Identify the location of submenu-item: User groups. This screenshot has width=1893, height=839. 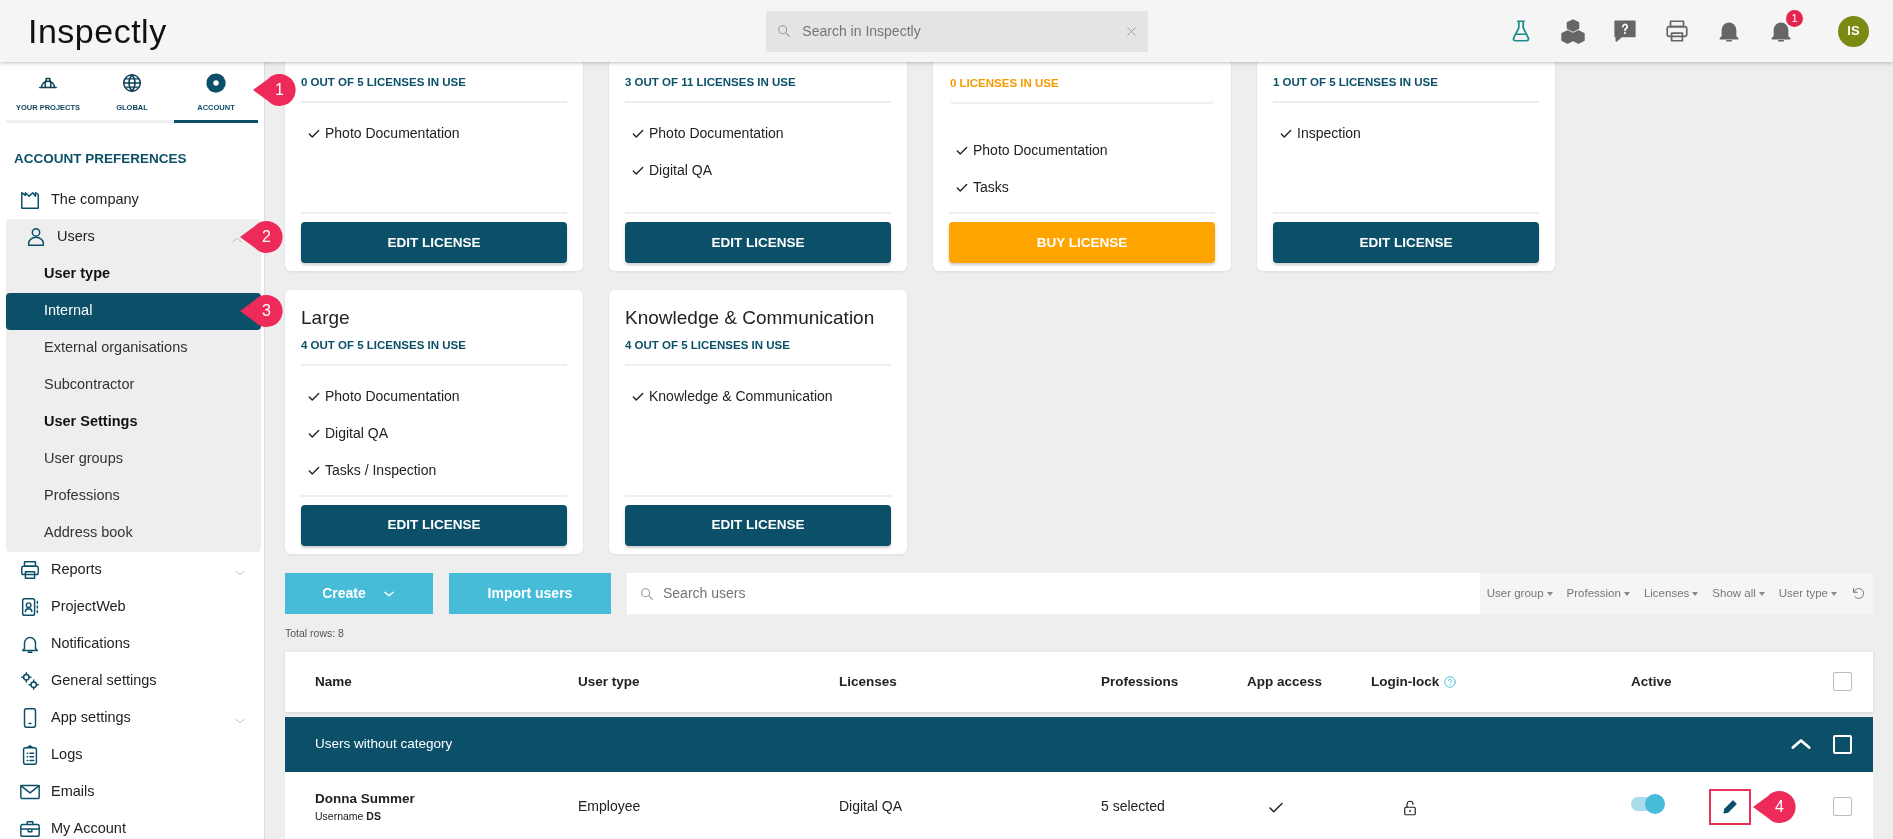
(133, 459).